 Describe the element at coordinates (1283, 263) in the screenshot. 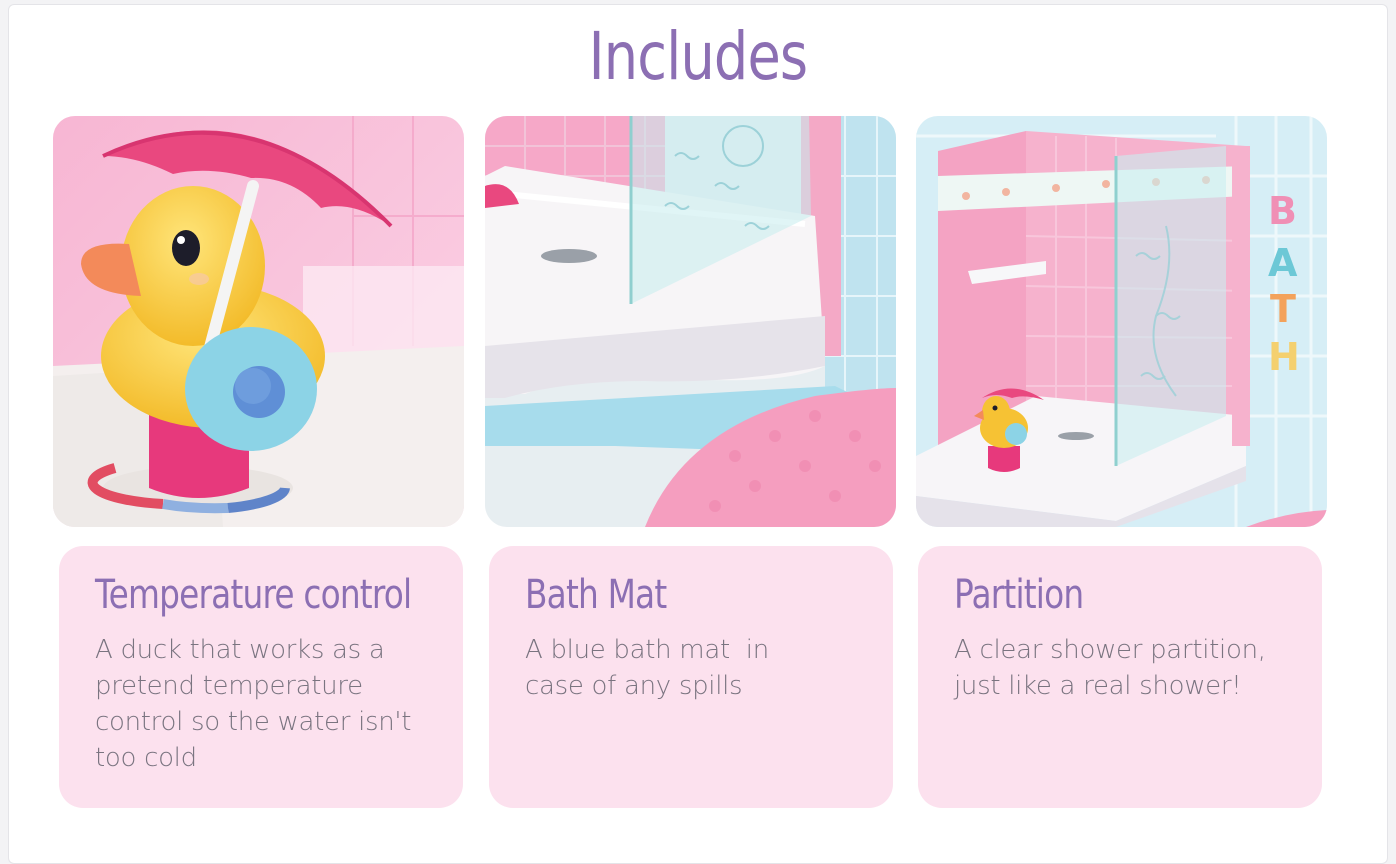

I see `wall-letter-a: A` at that location.